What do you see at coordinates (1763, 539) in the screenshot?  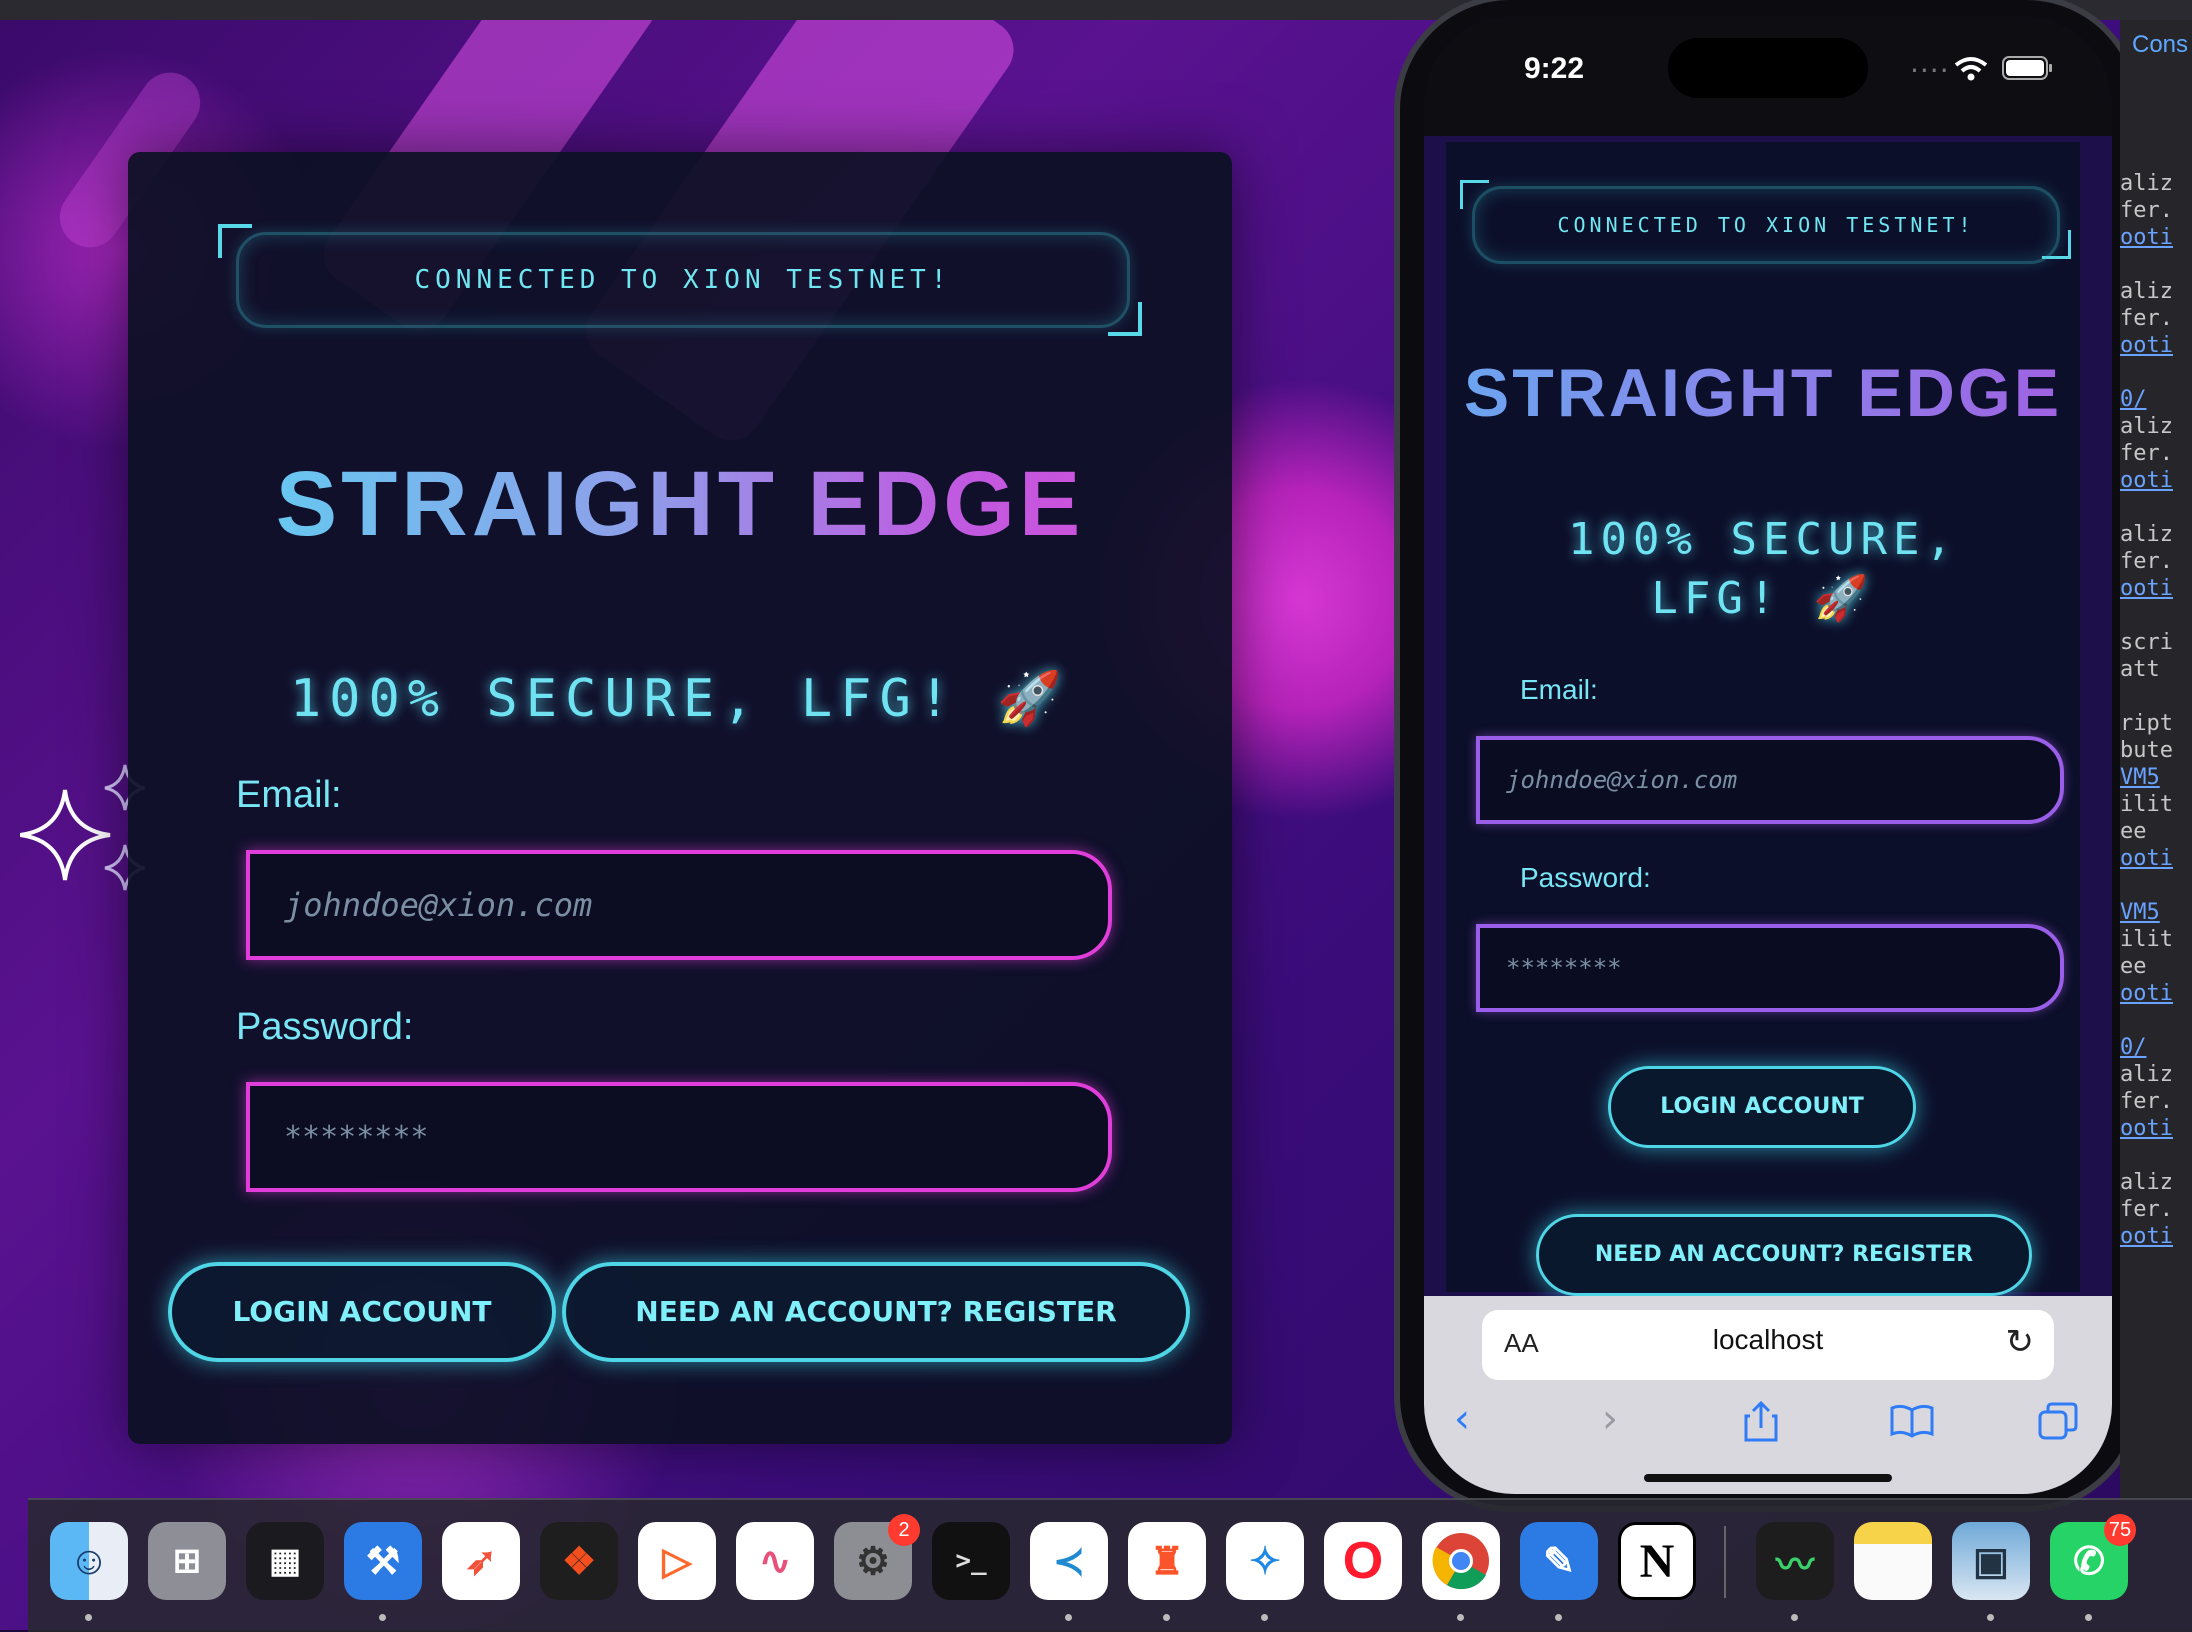 I see `app-subtitle-line1: 100% SECURE,` at bounding box center [1763, 539].